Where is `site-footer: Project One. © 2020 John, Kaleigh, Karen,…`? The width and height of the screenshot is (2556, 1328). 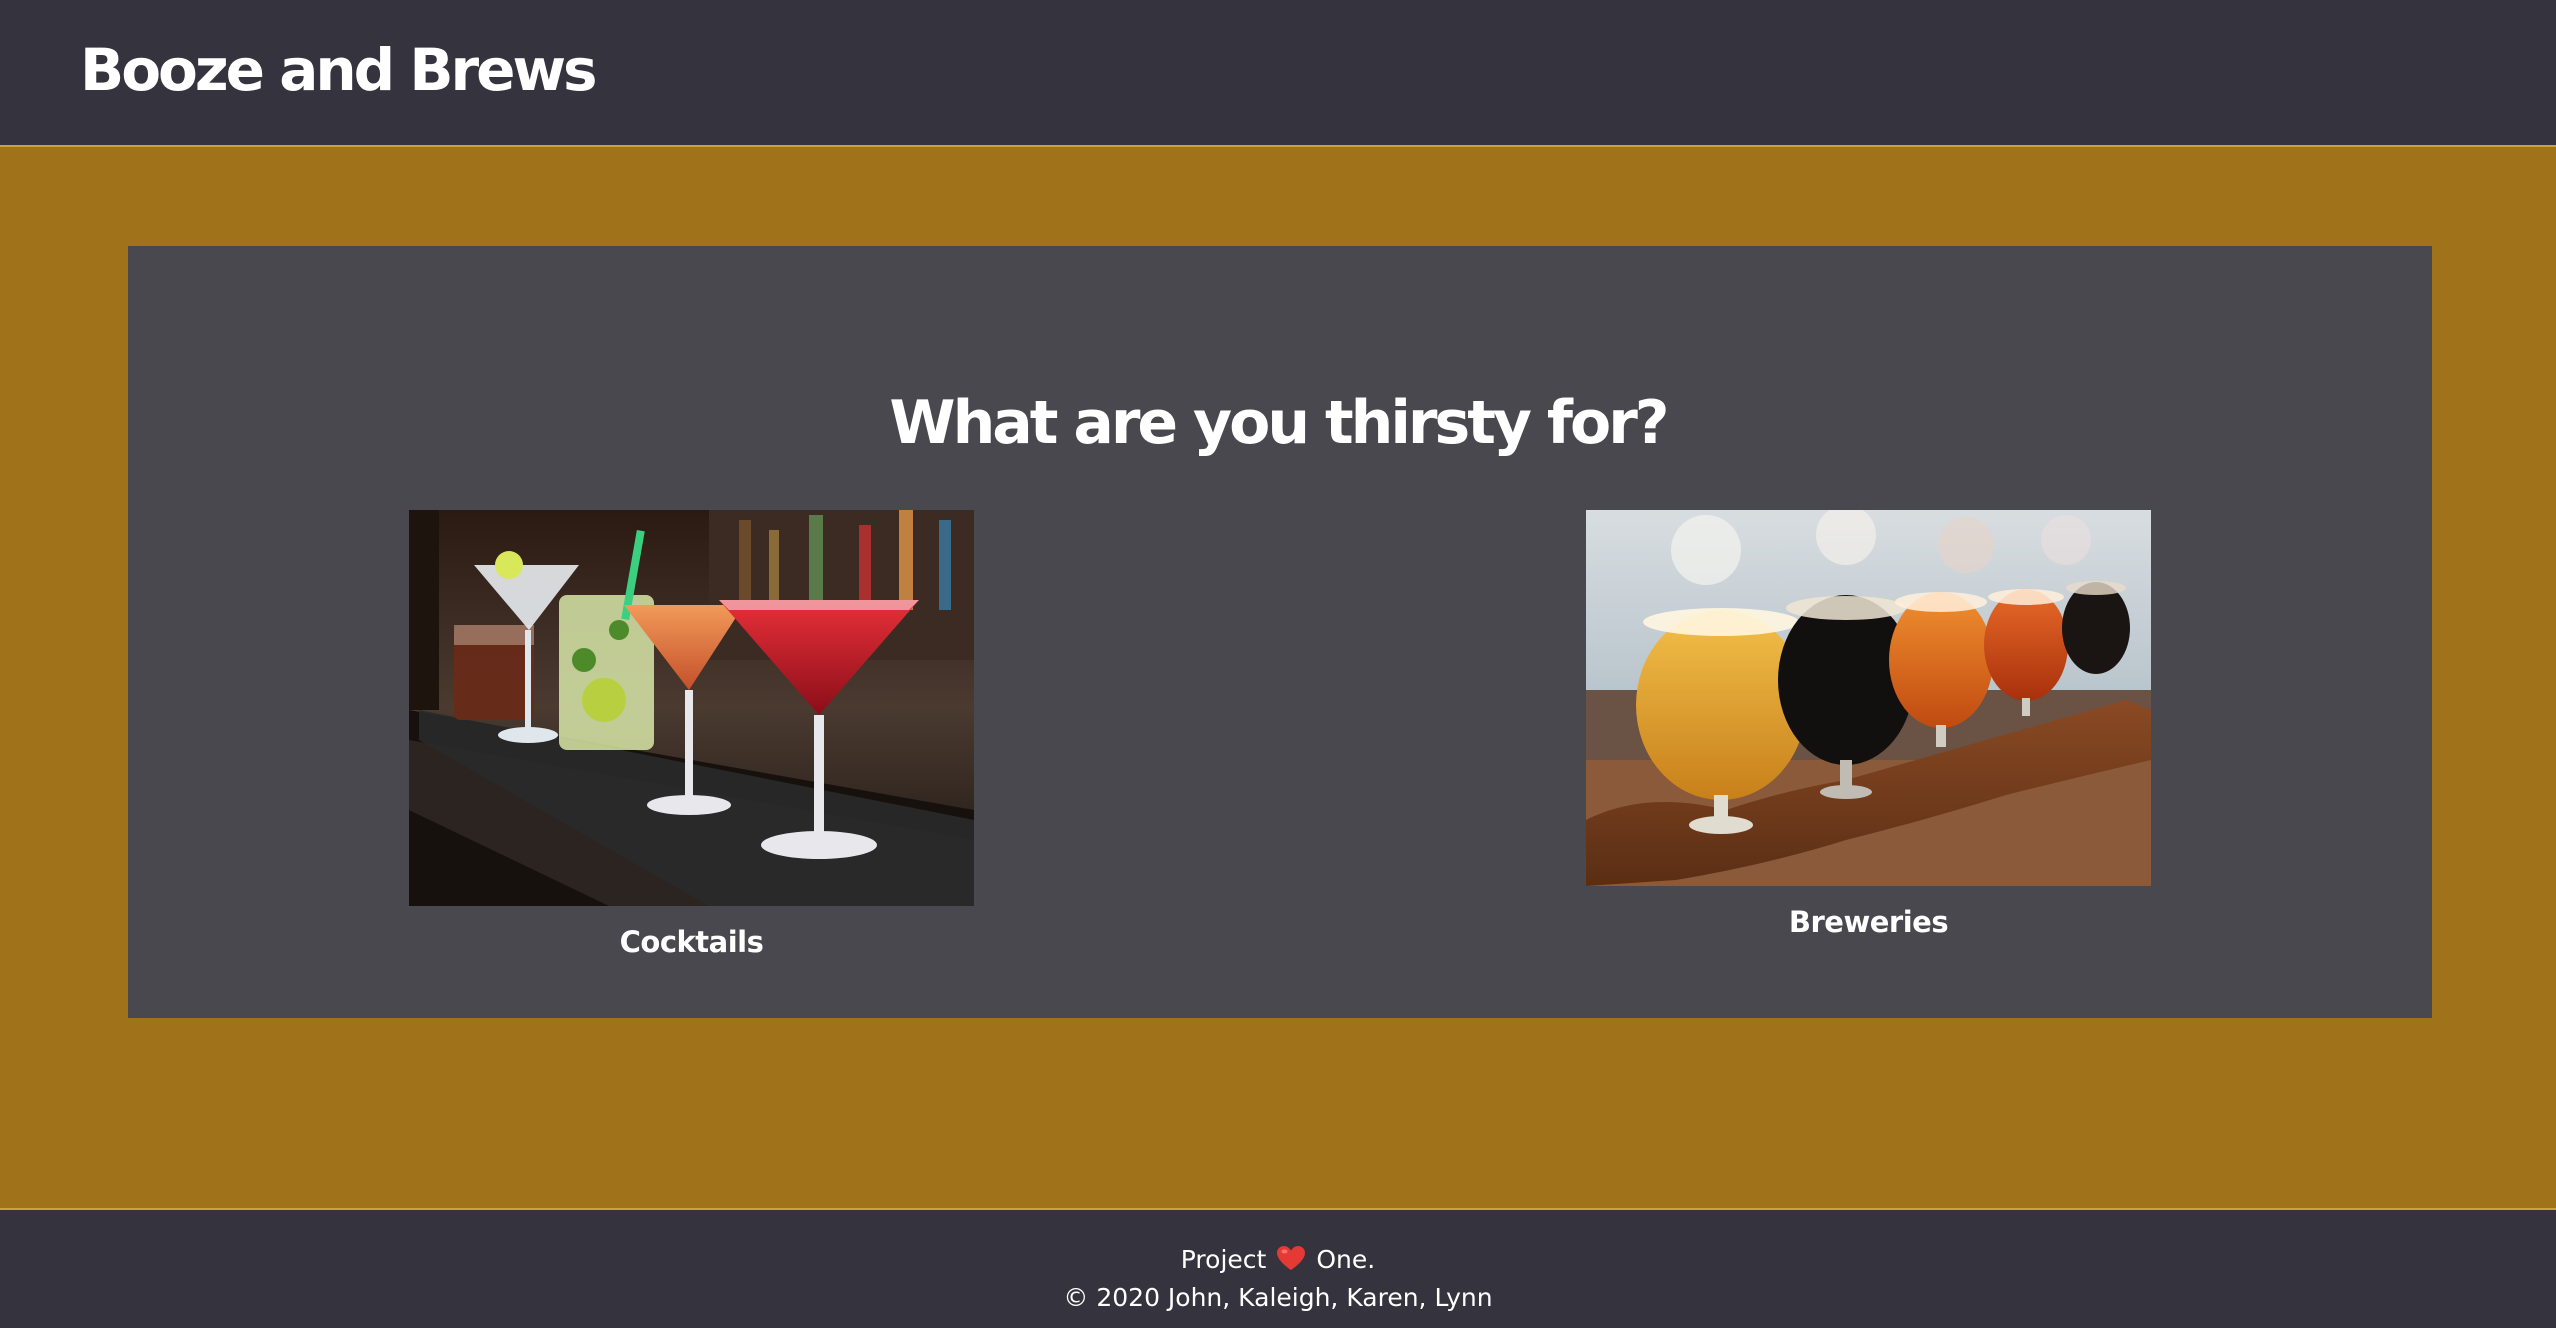
site-footer: Project One. © 2020 John, Kaleigh, Karen,… is located at coordinates (1278, 1268).